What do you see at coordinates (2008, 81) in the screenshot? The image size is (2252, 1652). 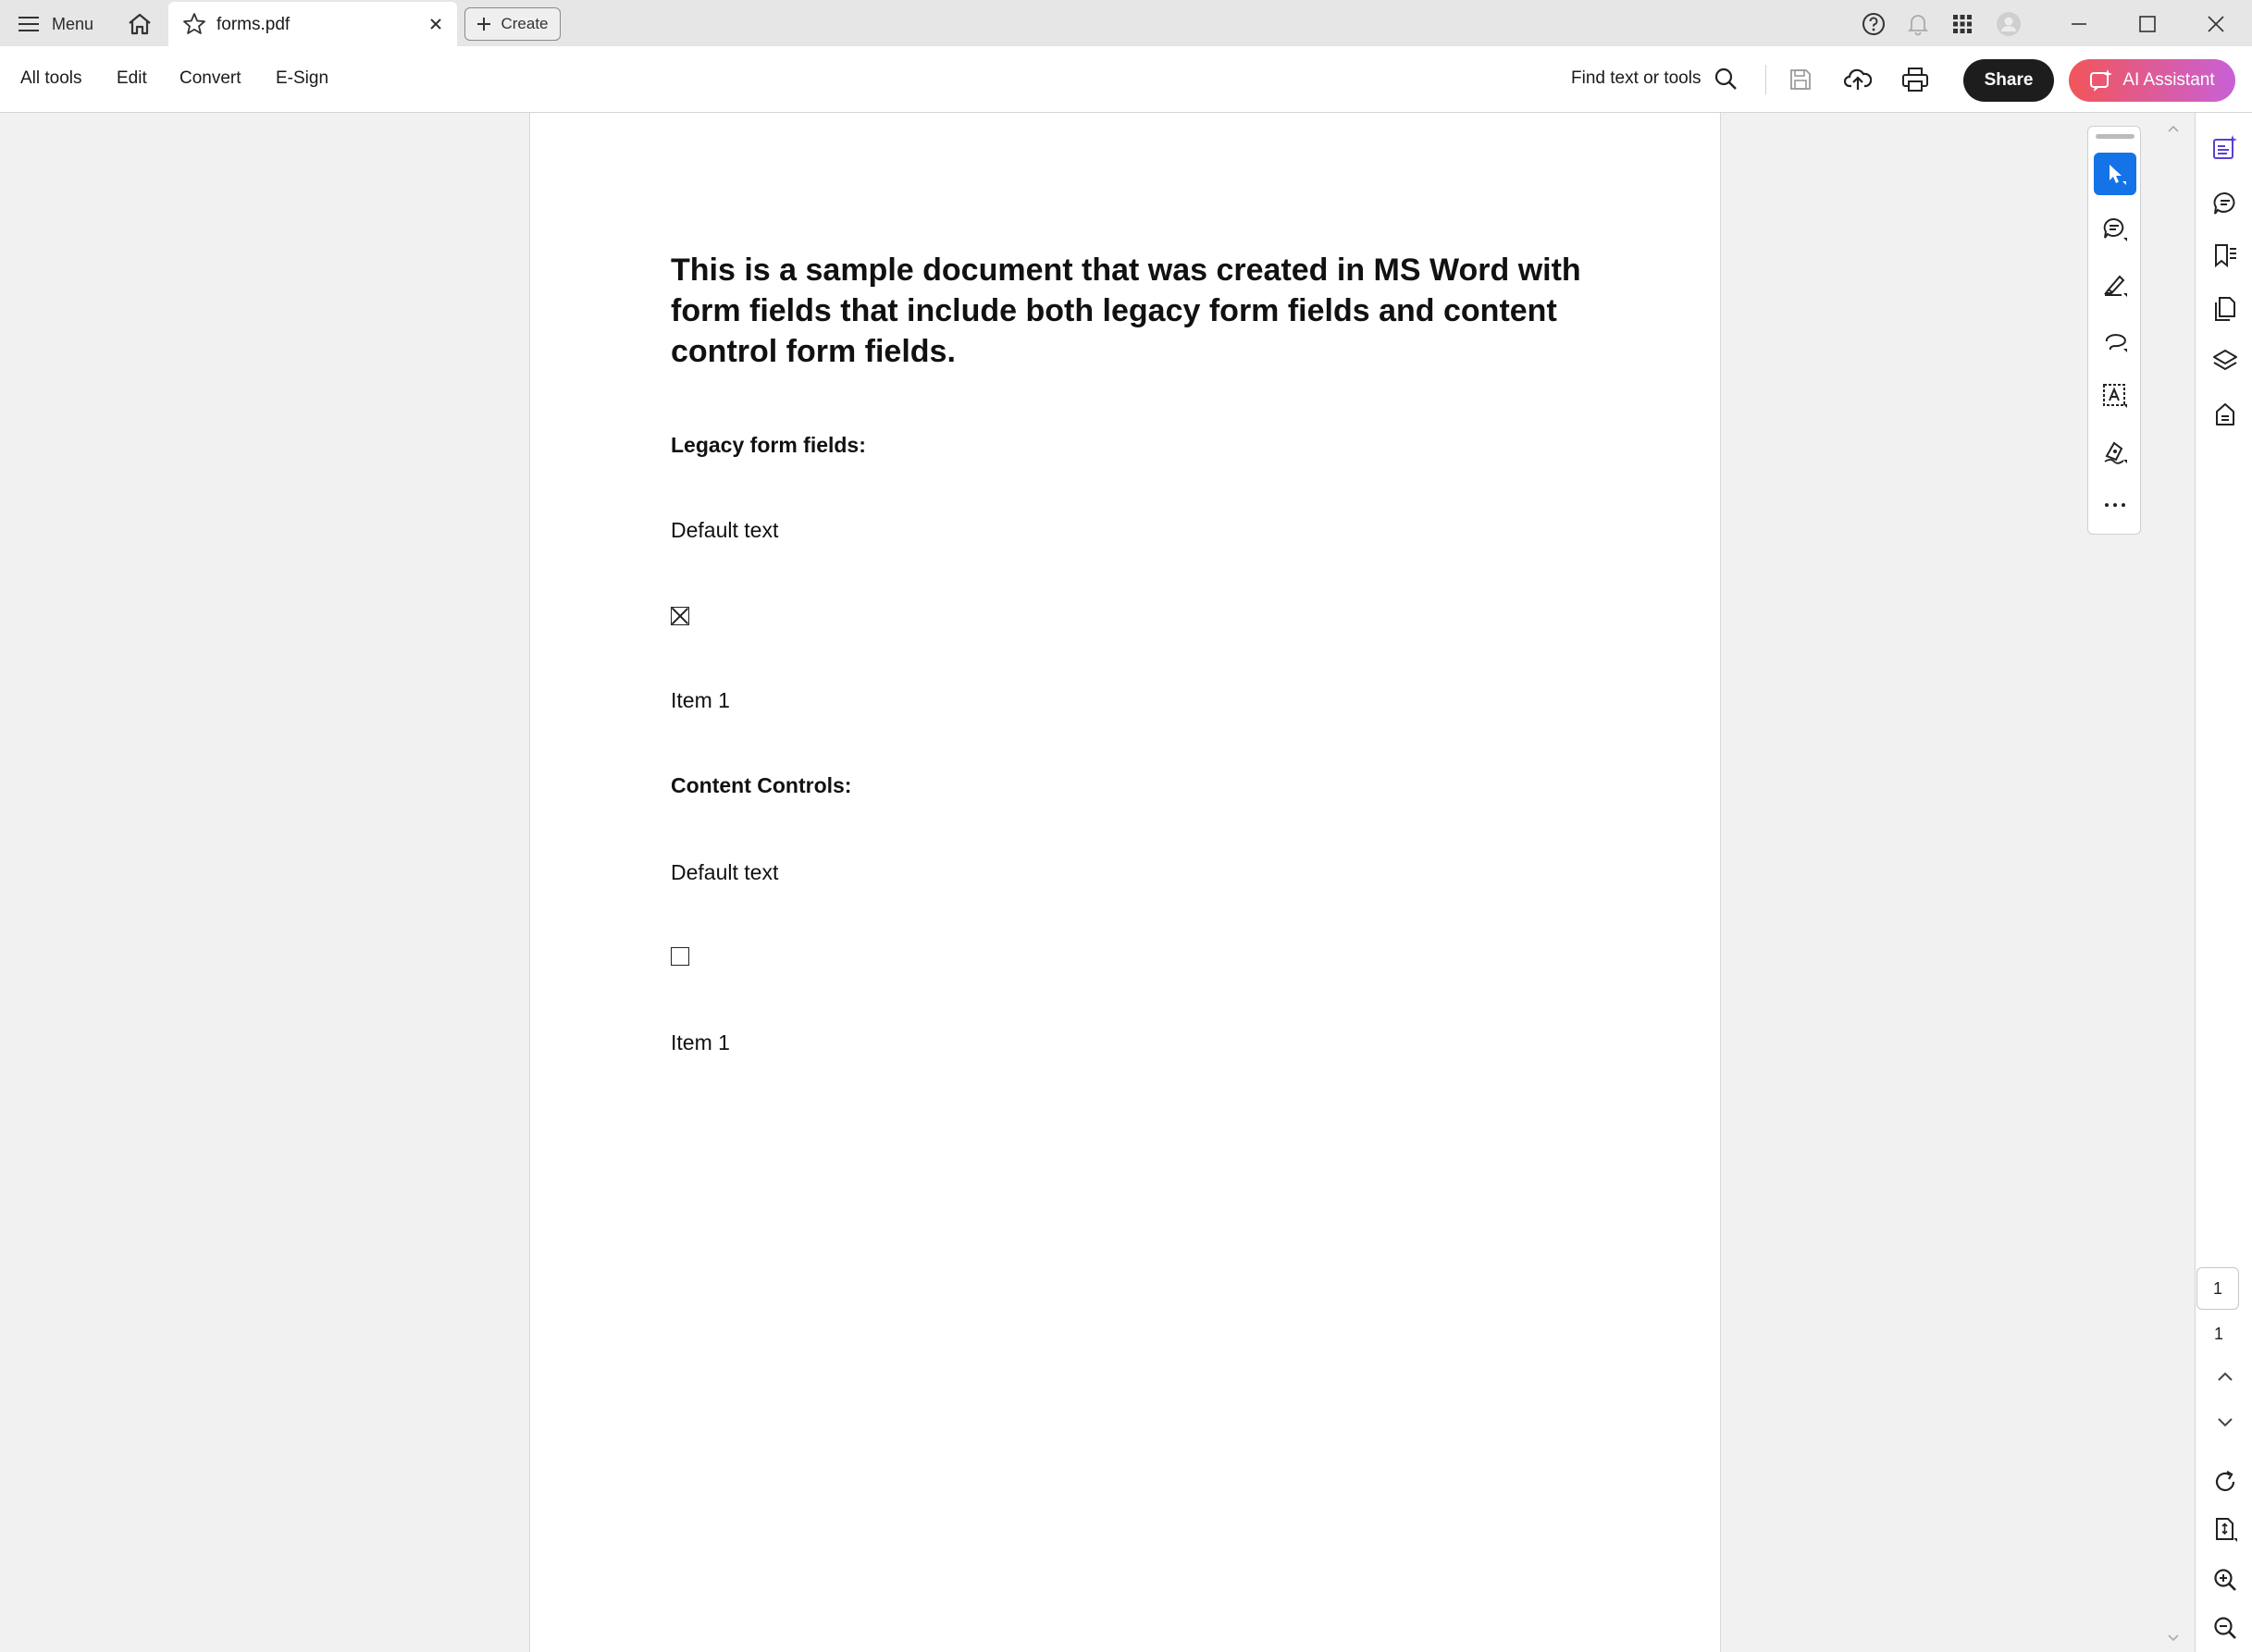 I see `share-button: Share` at bounding box center [2008, 81].